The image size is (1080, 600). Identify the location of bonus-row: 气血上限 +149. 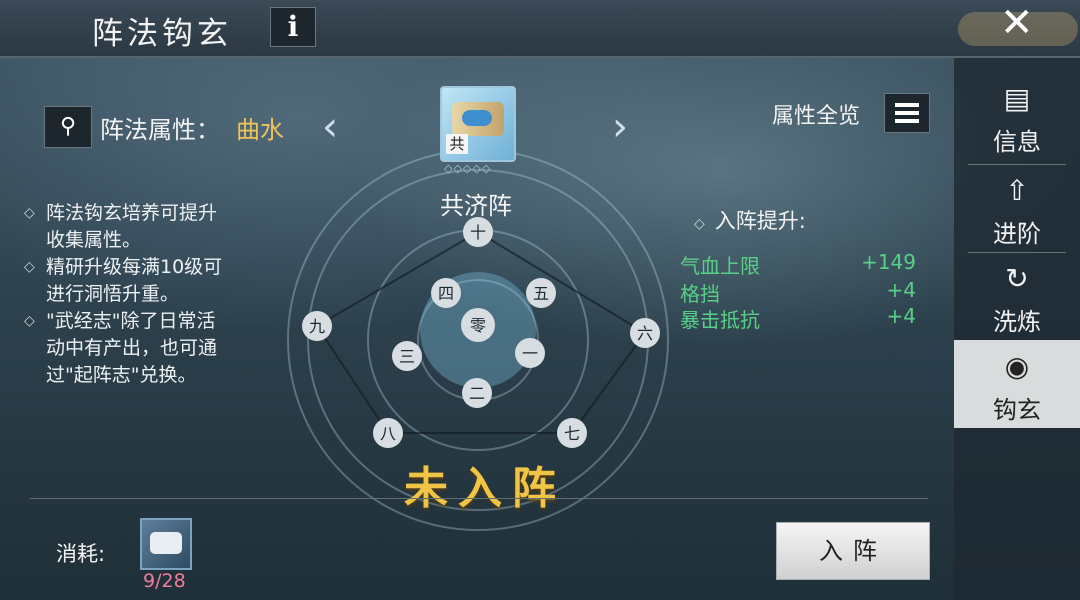
(798, 264).